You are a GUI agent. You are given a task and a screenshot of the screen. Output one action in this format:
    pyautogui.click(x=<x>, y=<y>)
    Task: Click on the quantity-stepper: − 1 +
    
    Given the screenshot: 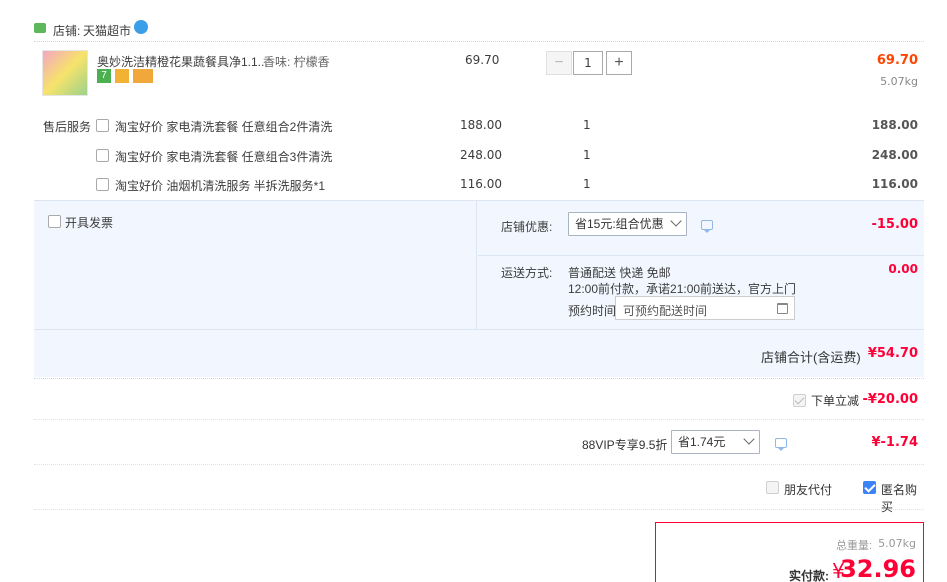 What is the action you would take?
    pyautogui.click(x=589, y=63)
    